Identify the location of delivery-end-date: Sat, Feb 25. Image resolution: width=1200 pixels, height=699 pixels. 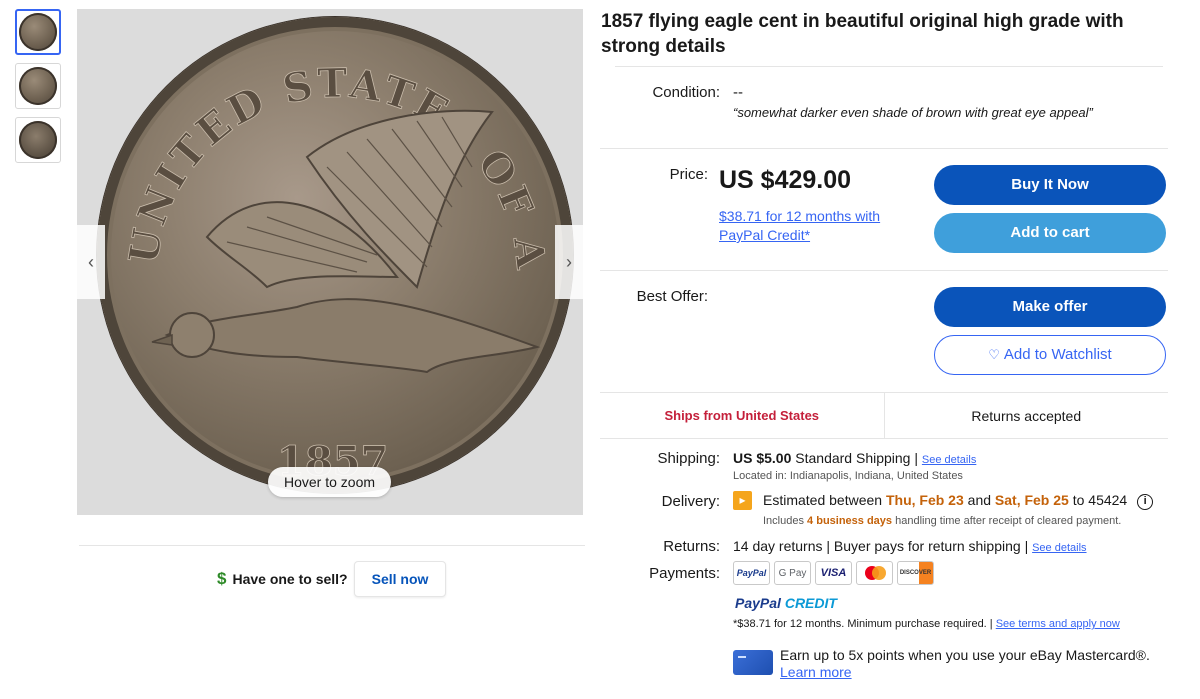
(1031, 500).